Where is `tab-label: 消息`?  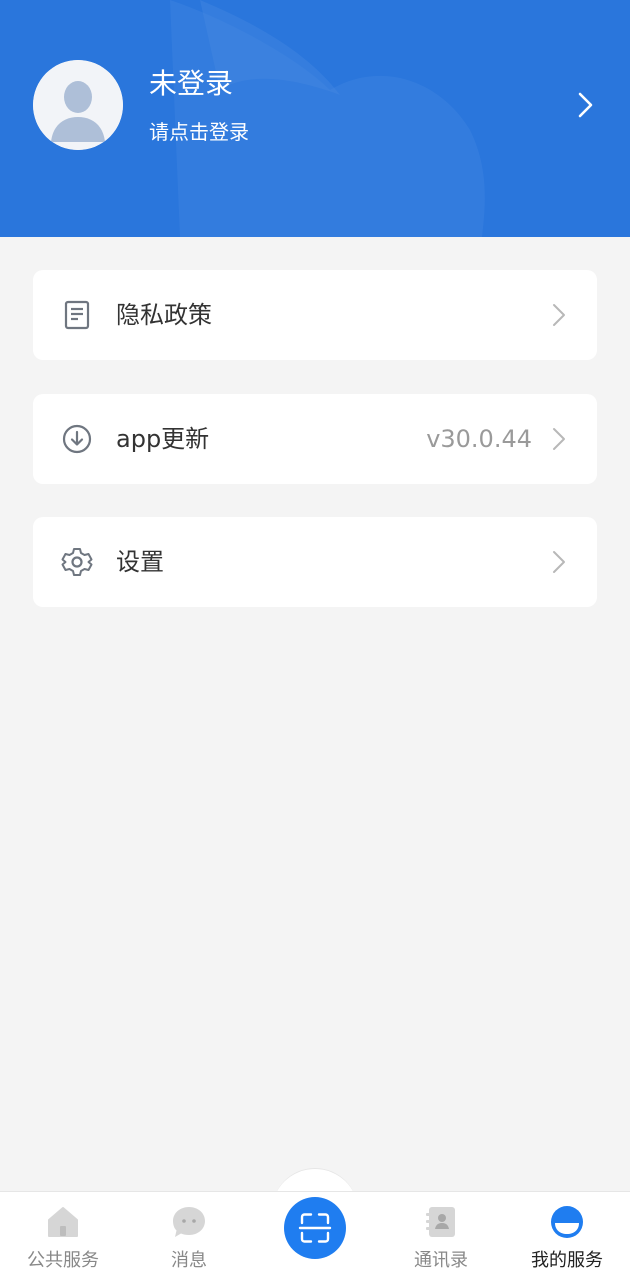
tab-label: 消息 is located at coordinates (189, 1260).